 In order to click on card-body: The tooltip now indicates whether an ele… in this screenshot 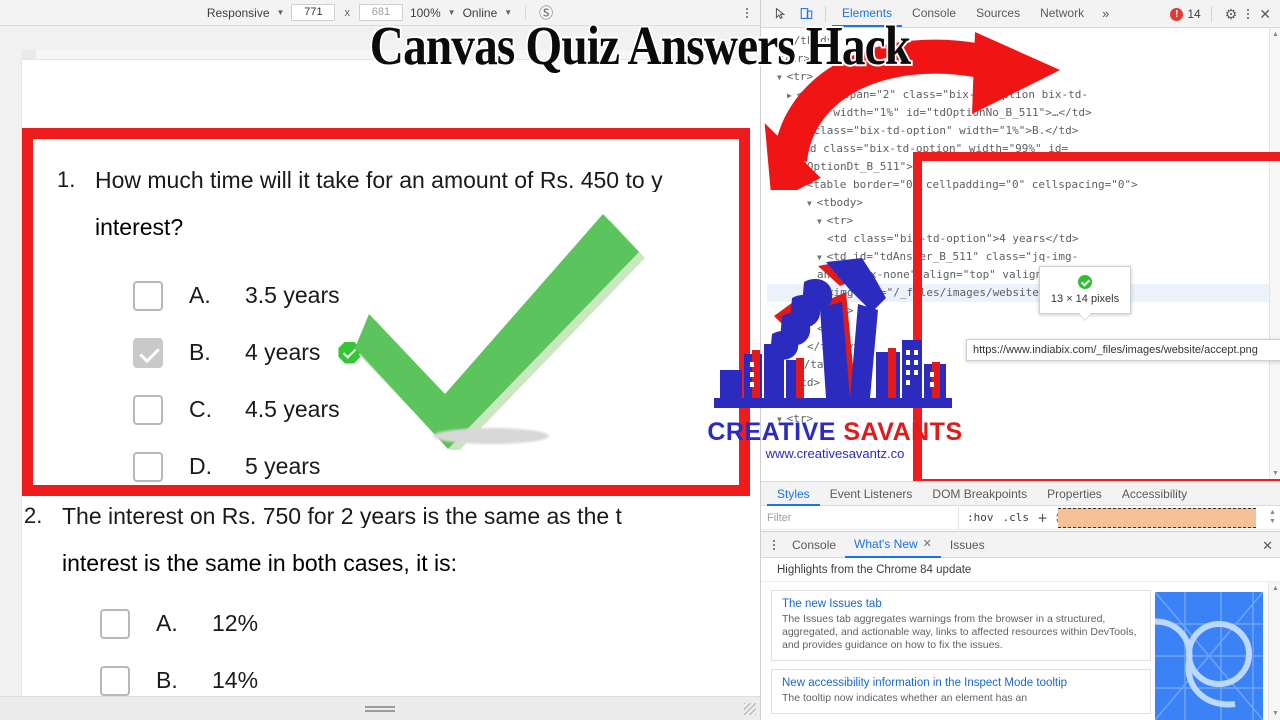, I will do `click(905, 698)`.